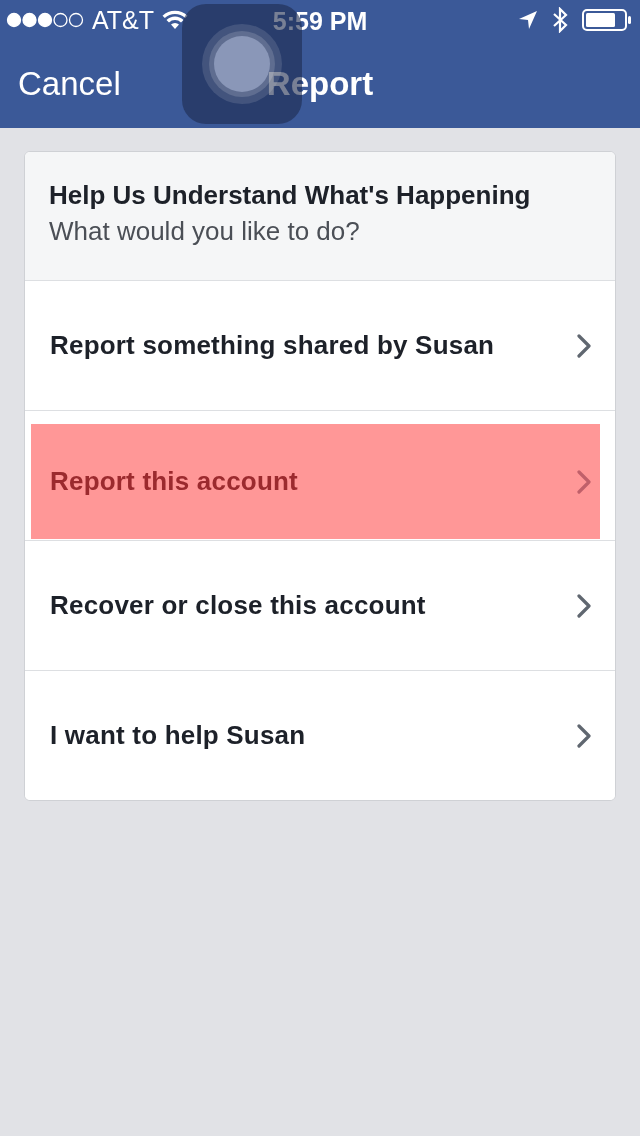 The width and height of the screenshot is (640, 1136). What do you see at coordinates (175, 20) in the screenshot?
I see `wifi-icon` at bounding box center [175, 20].